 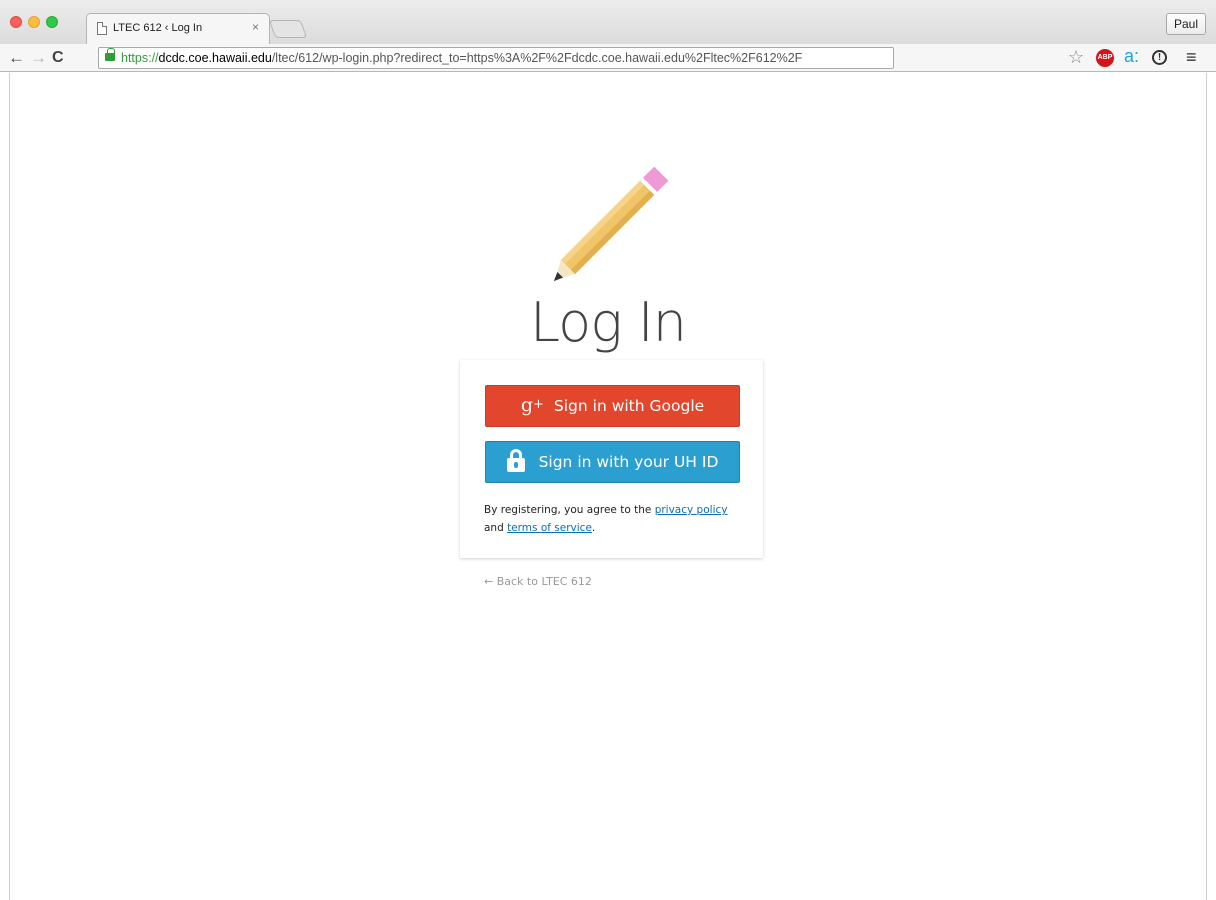 What do you see at coordinates (38, 58) in the screenshot?
I see `forward-arrow-icon: →` at bounding box center [38, 58].